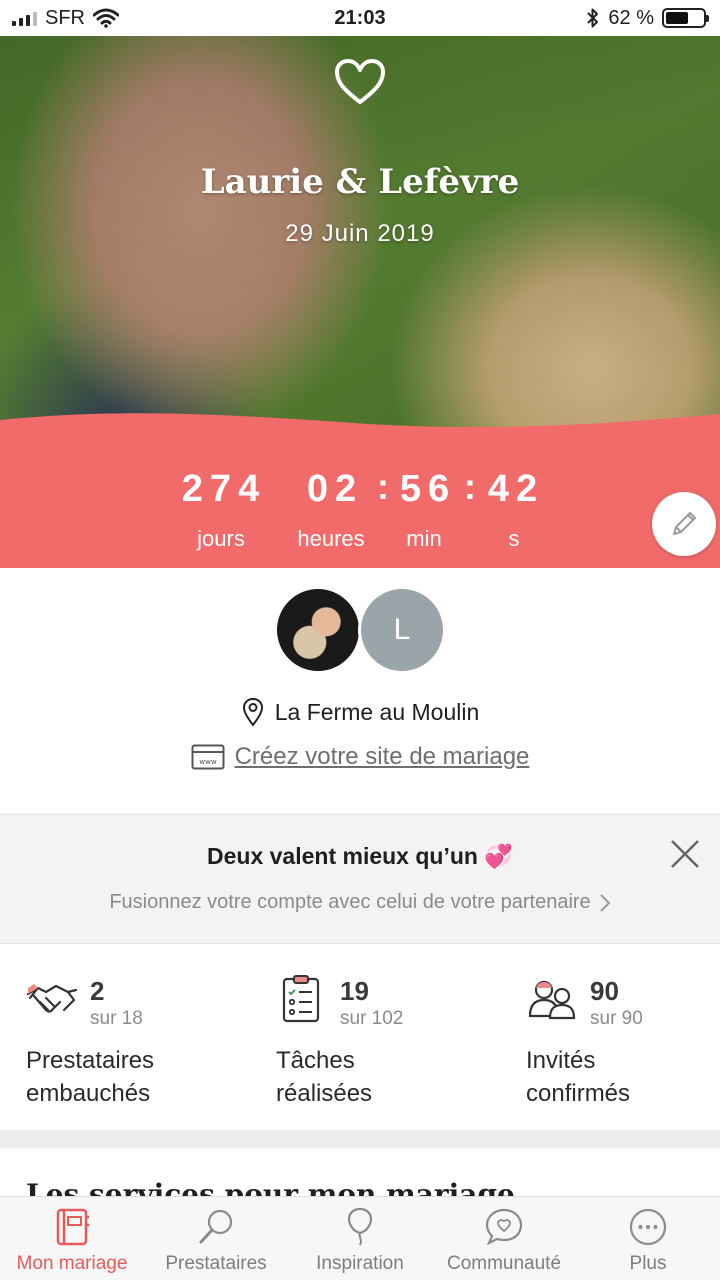 This screenshot has width=720, height=1280. Describe the element at coordinates (224, 489) in the screenshot. I see `countdown-days: 274` at that location.